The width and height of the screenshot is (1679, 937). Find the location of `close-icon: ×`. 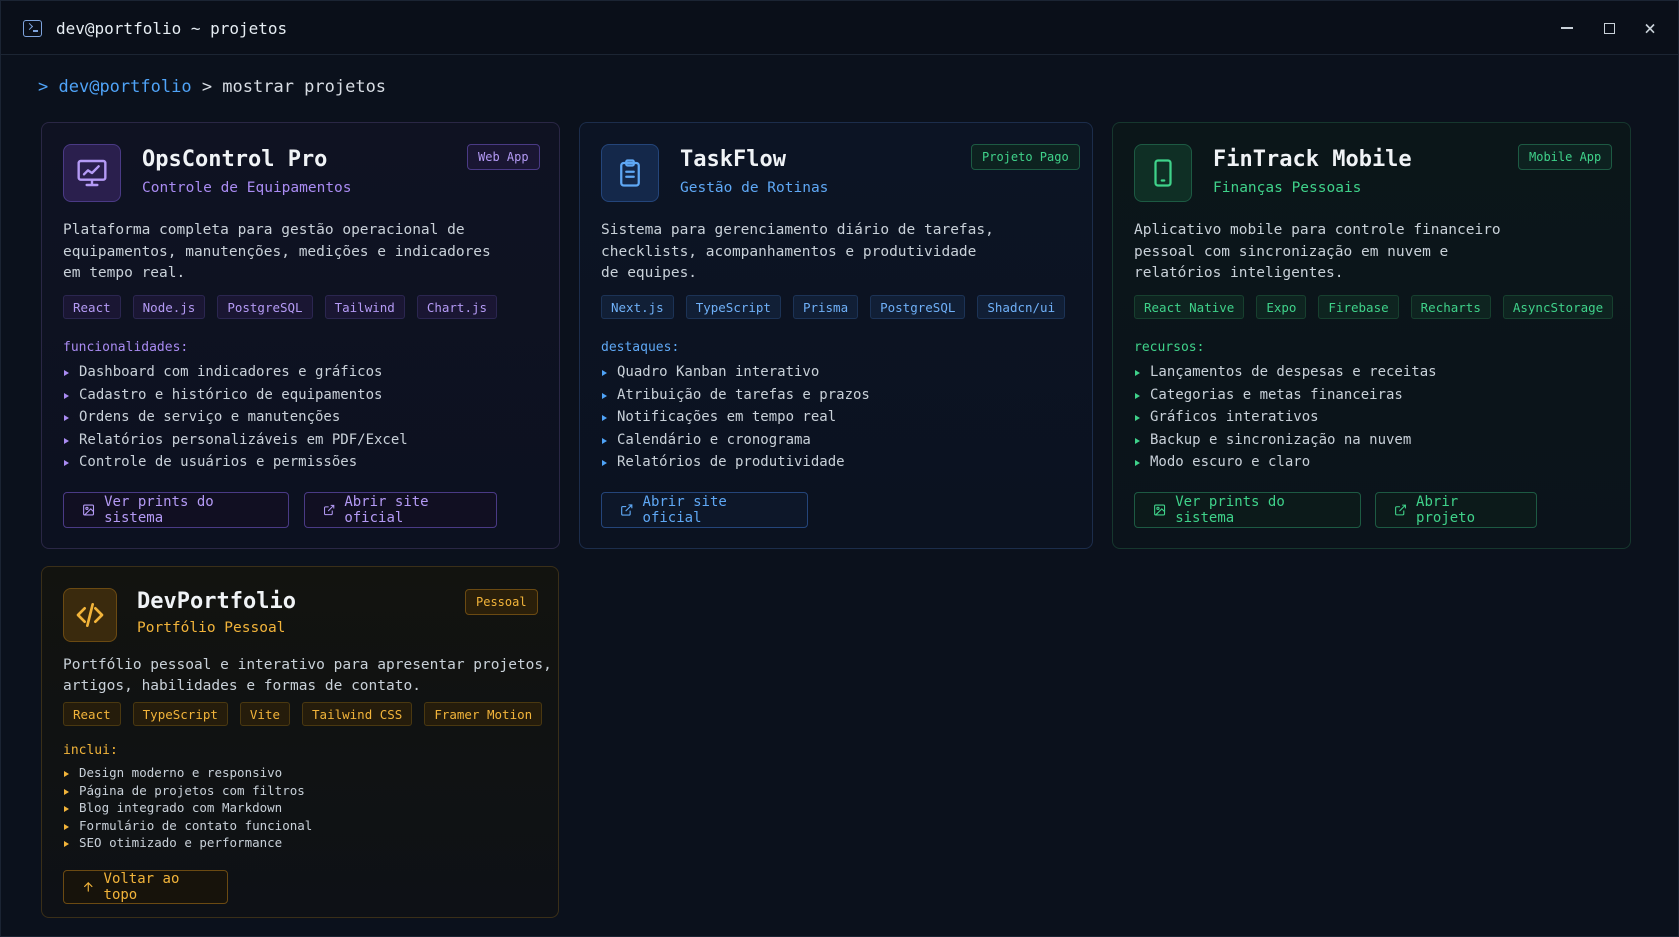

close-icon: × is located at coordinates (1650, 28).